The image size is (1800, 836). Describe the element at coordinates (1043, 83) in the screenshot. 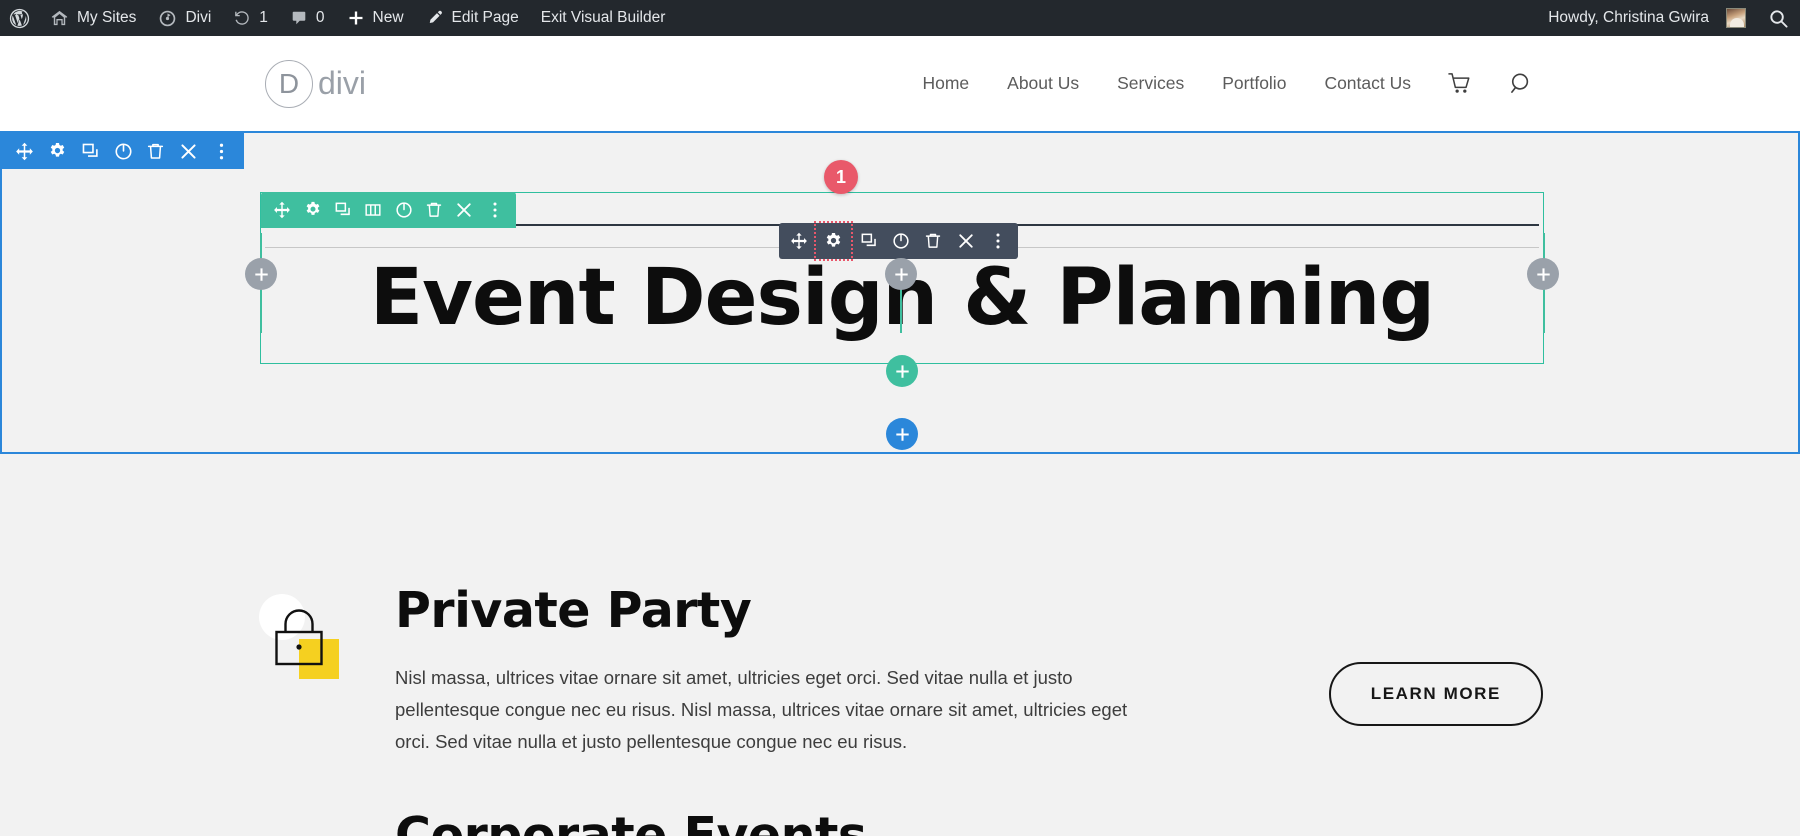

I see `nav-item-about-us: About Us` at that location.